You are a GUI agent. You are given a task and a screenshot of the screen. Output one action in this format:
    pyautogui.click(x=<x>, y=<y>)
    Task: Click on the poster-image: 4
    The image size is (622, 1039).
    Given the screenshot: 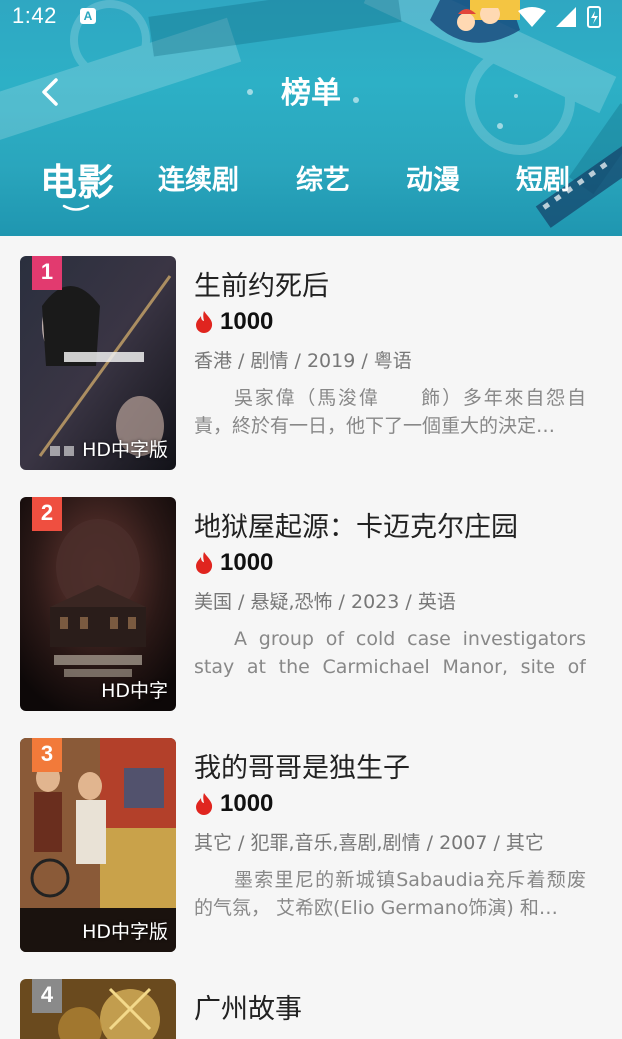 What is the action you would take?
    pyautogui.click(x=98, y=1009)
    